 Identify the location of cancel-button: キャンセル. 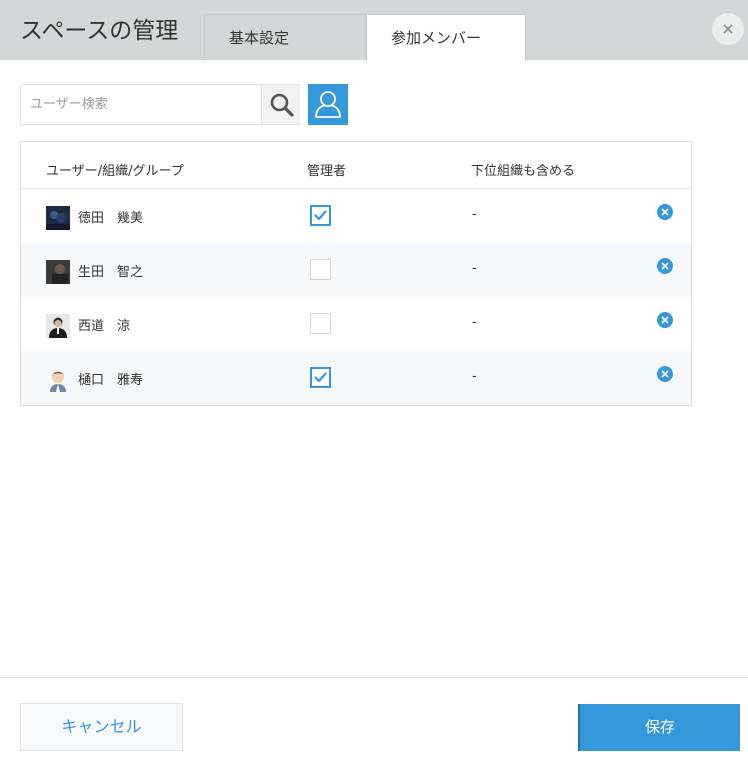
(101, 727).